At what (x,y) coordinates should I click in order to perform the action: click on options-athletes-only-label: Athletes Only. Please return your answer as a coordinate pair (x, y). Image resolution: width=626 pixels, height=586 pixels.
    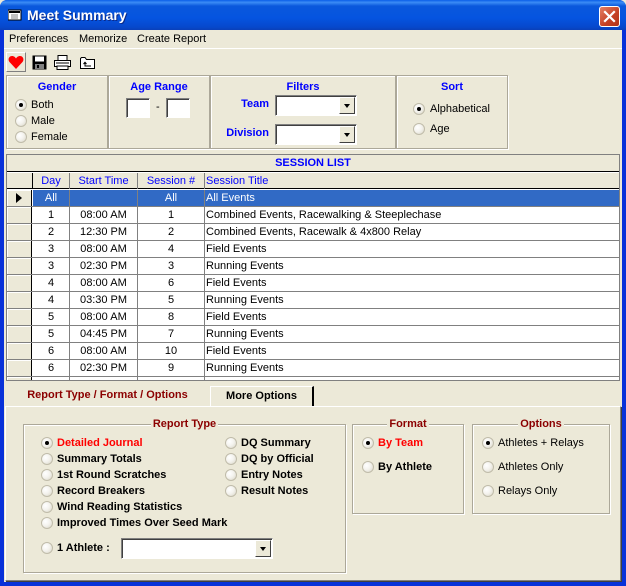
    Looking at the image, I should click on (531, 467).